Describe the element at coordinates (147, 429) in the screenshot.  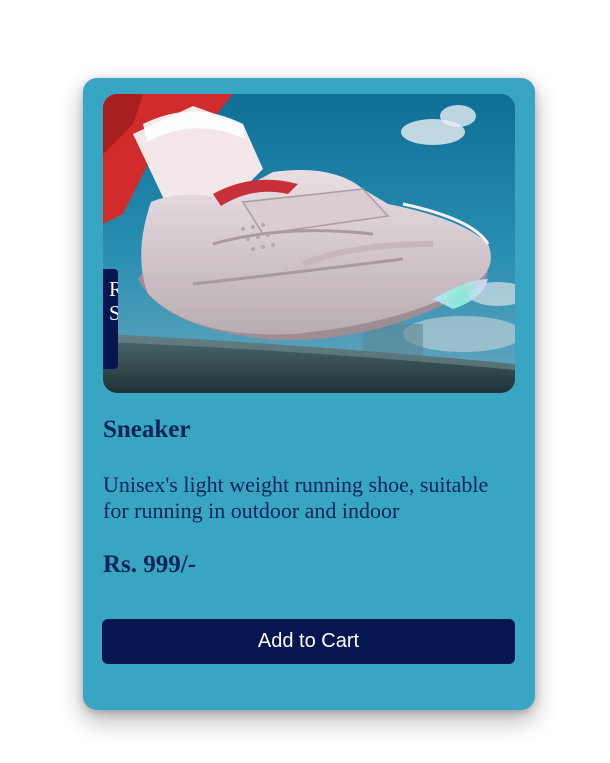
I see `product-title: Sneaker` at that location.